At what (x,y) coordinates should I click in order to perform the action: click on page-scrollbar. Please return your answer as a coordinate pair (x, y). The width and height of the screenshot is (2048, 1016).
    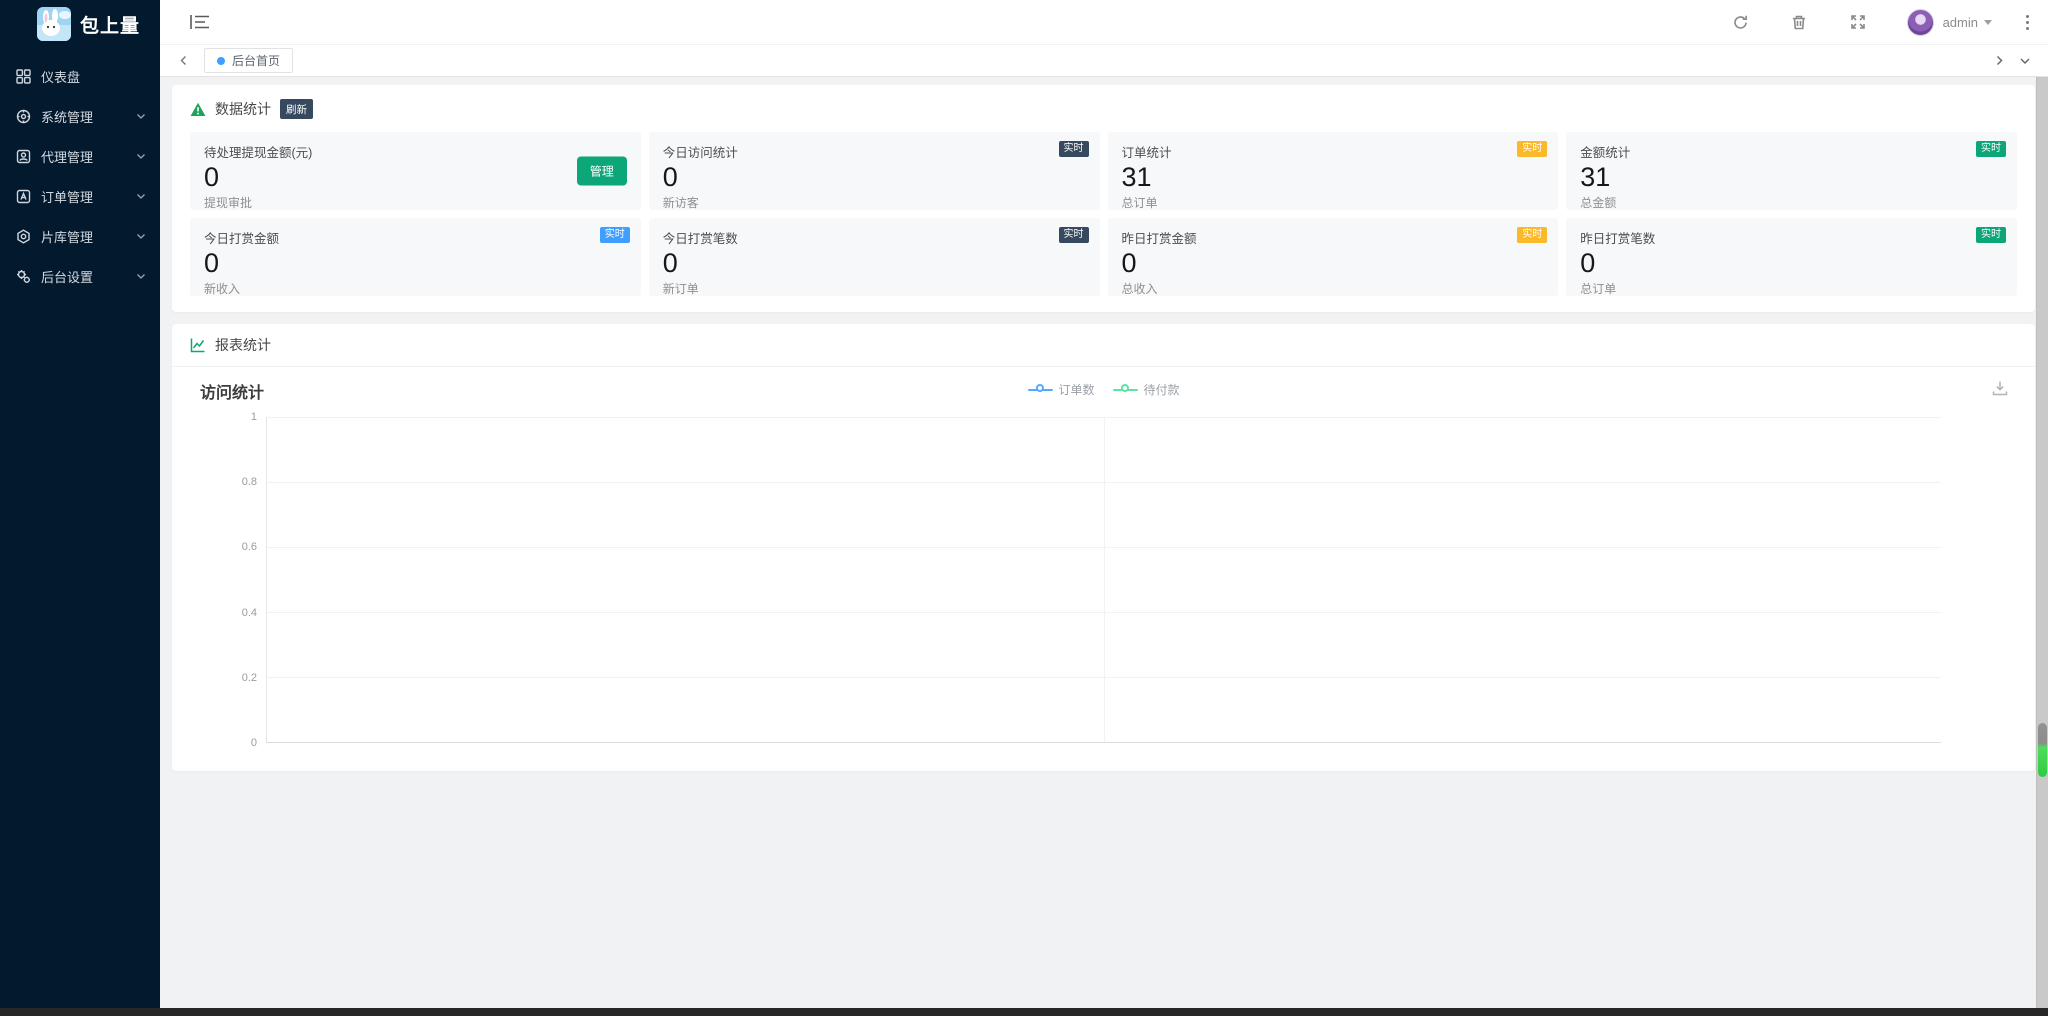
    Looking at the image, I should click on (2042, 542).